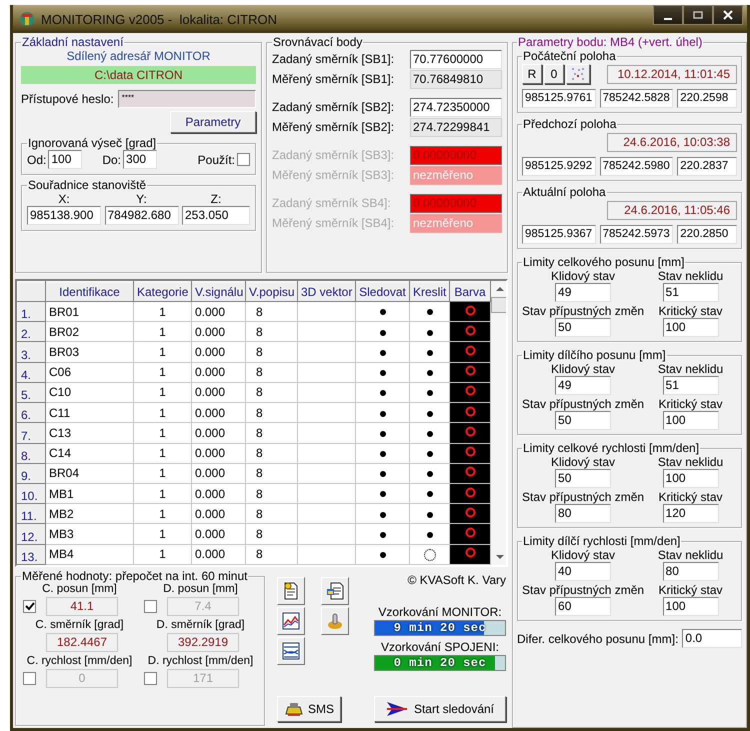 This screenshot has height=731, width=750. I want to click on coordinate-field: 785242.5828, so click(637, 98).